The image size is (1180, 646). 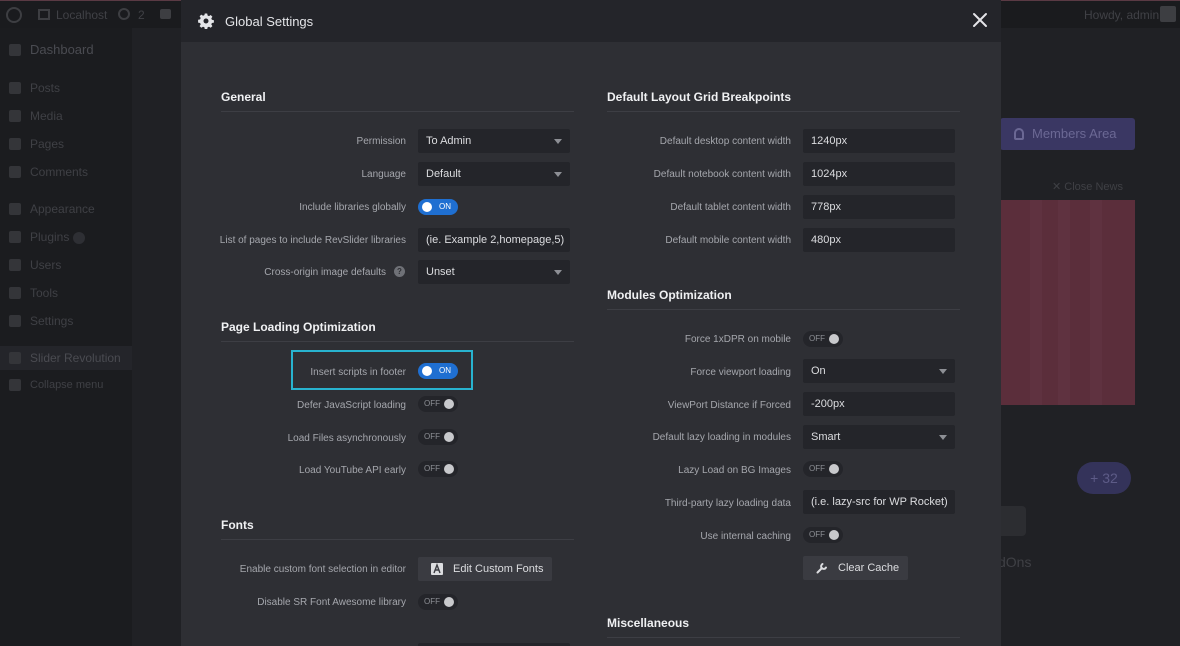 What do you see at coordinates (59, 172) in the screenshot?
I see `sidebar-item-label: Comments` at bounding box center [59, 172].